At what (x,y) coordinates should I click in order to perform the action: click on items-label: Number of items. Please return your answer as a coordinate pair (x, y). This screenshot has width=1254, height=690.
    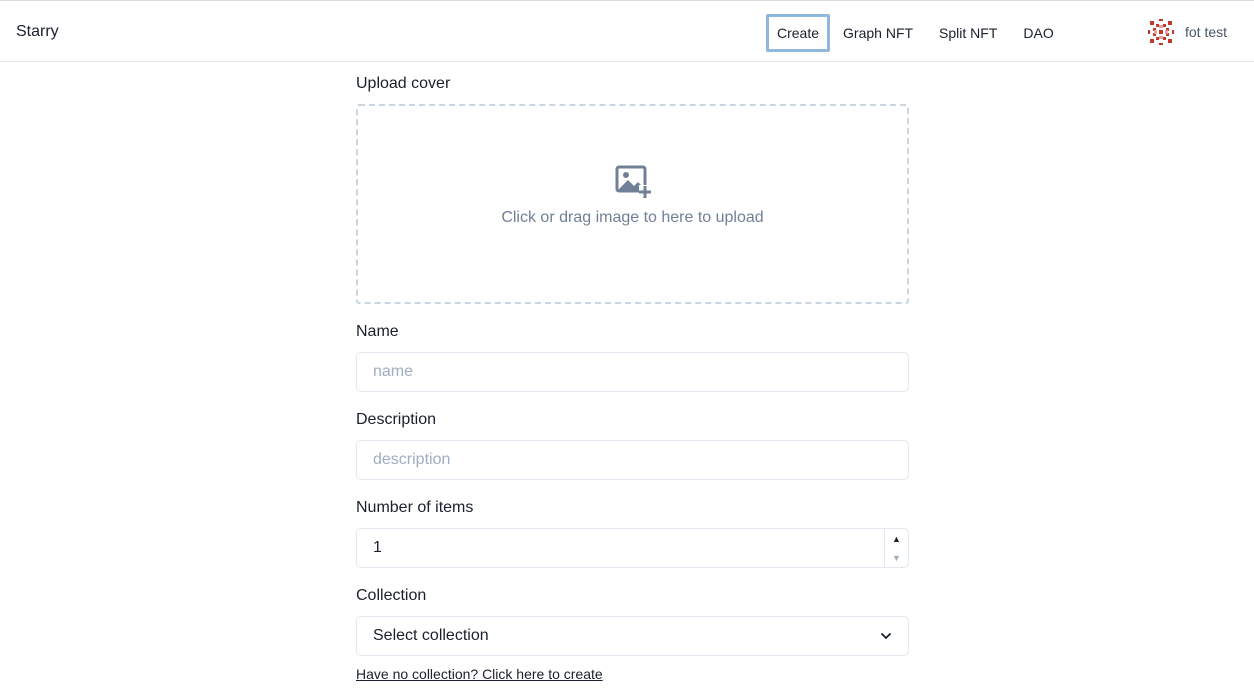
    Looking at the image, I should click on (415, 507).